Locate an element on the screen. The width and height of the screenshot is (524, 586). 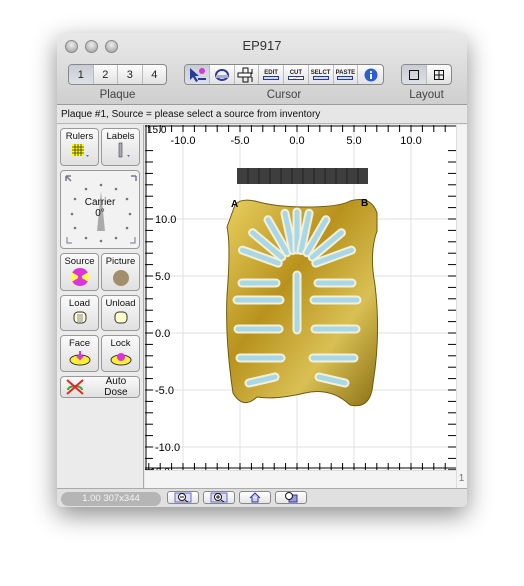
plaque-1-button: 1 is located at coordinates (81, 74).